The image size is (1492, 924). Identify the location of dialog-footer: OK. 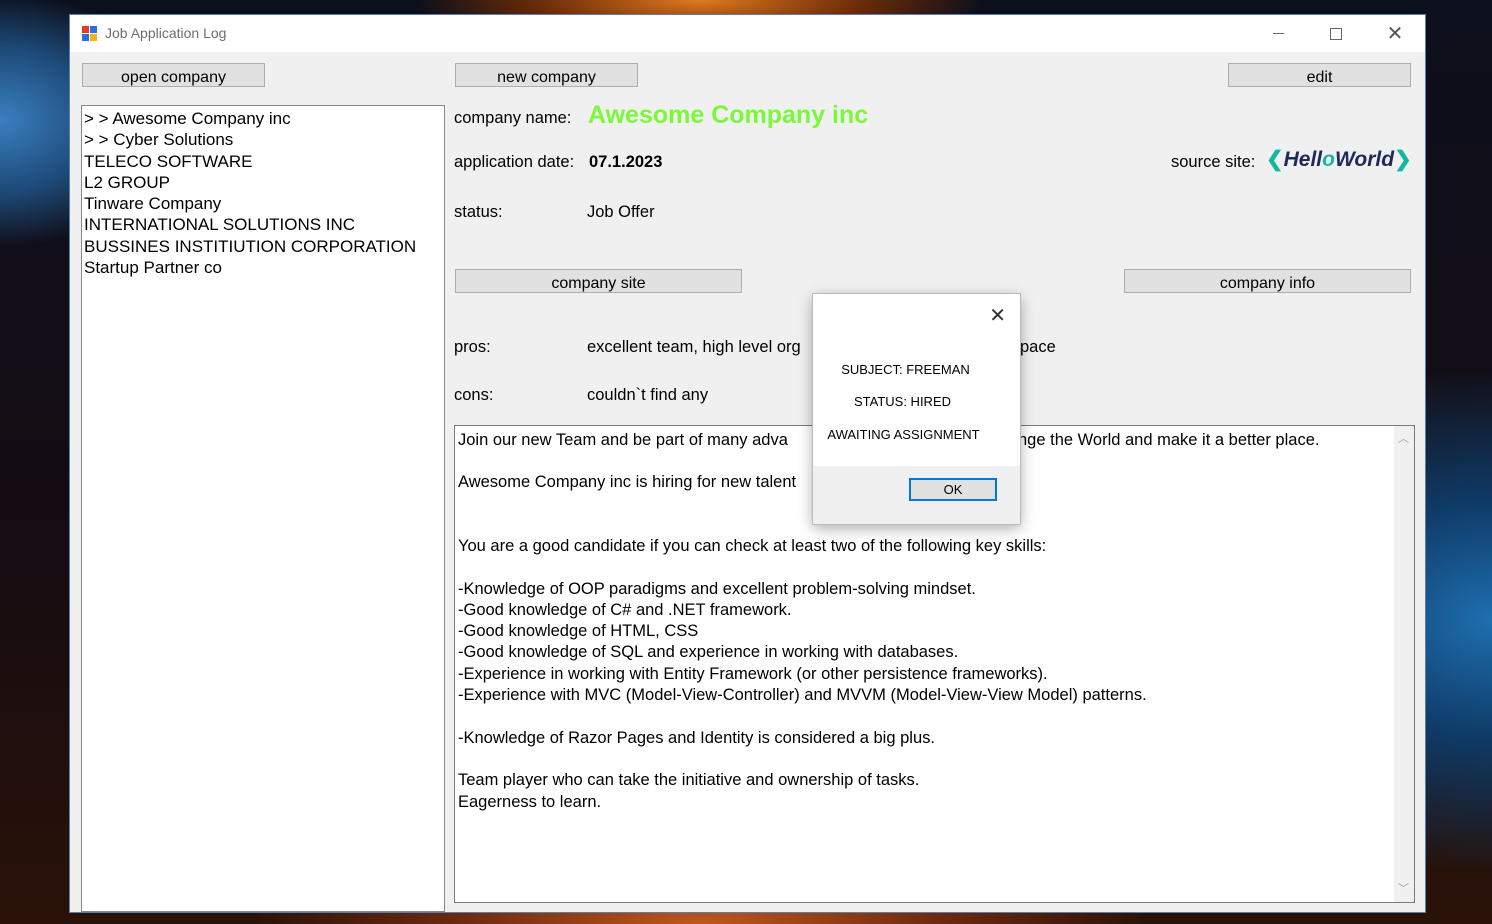
(916, 495).